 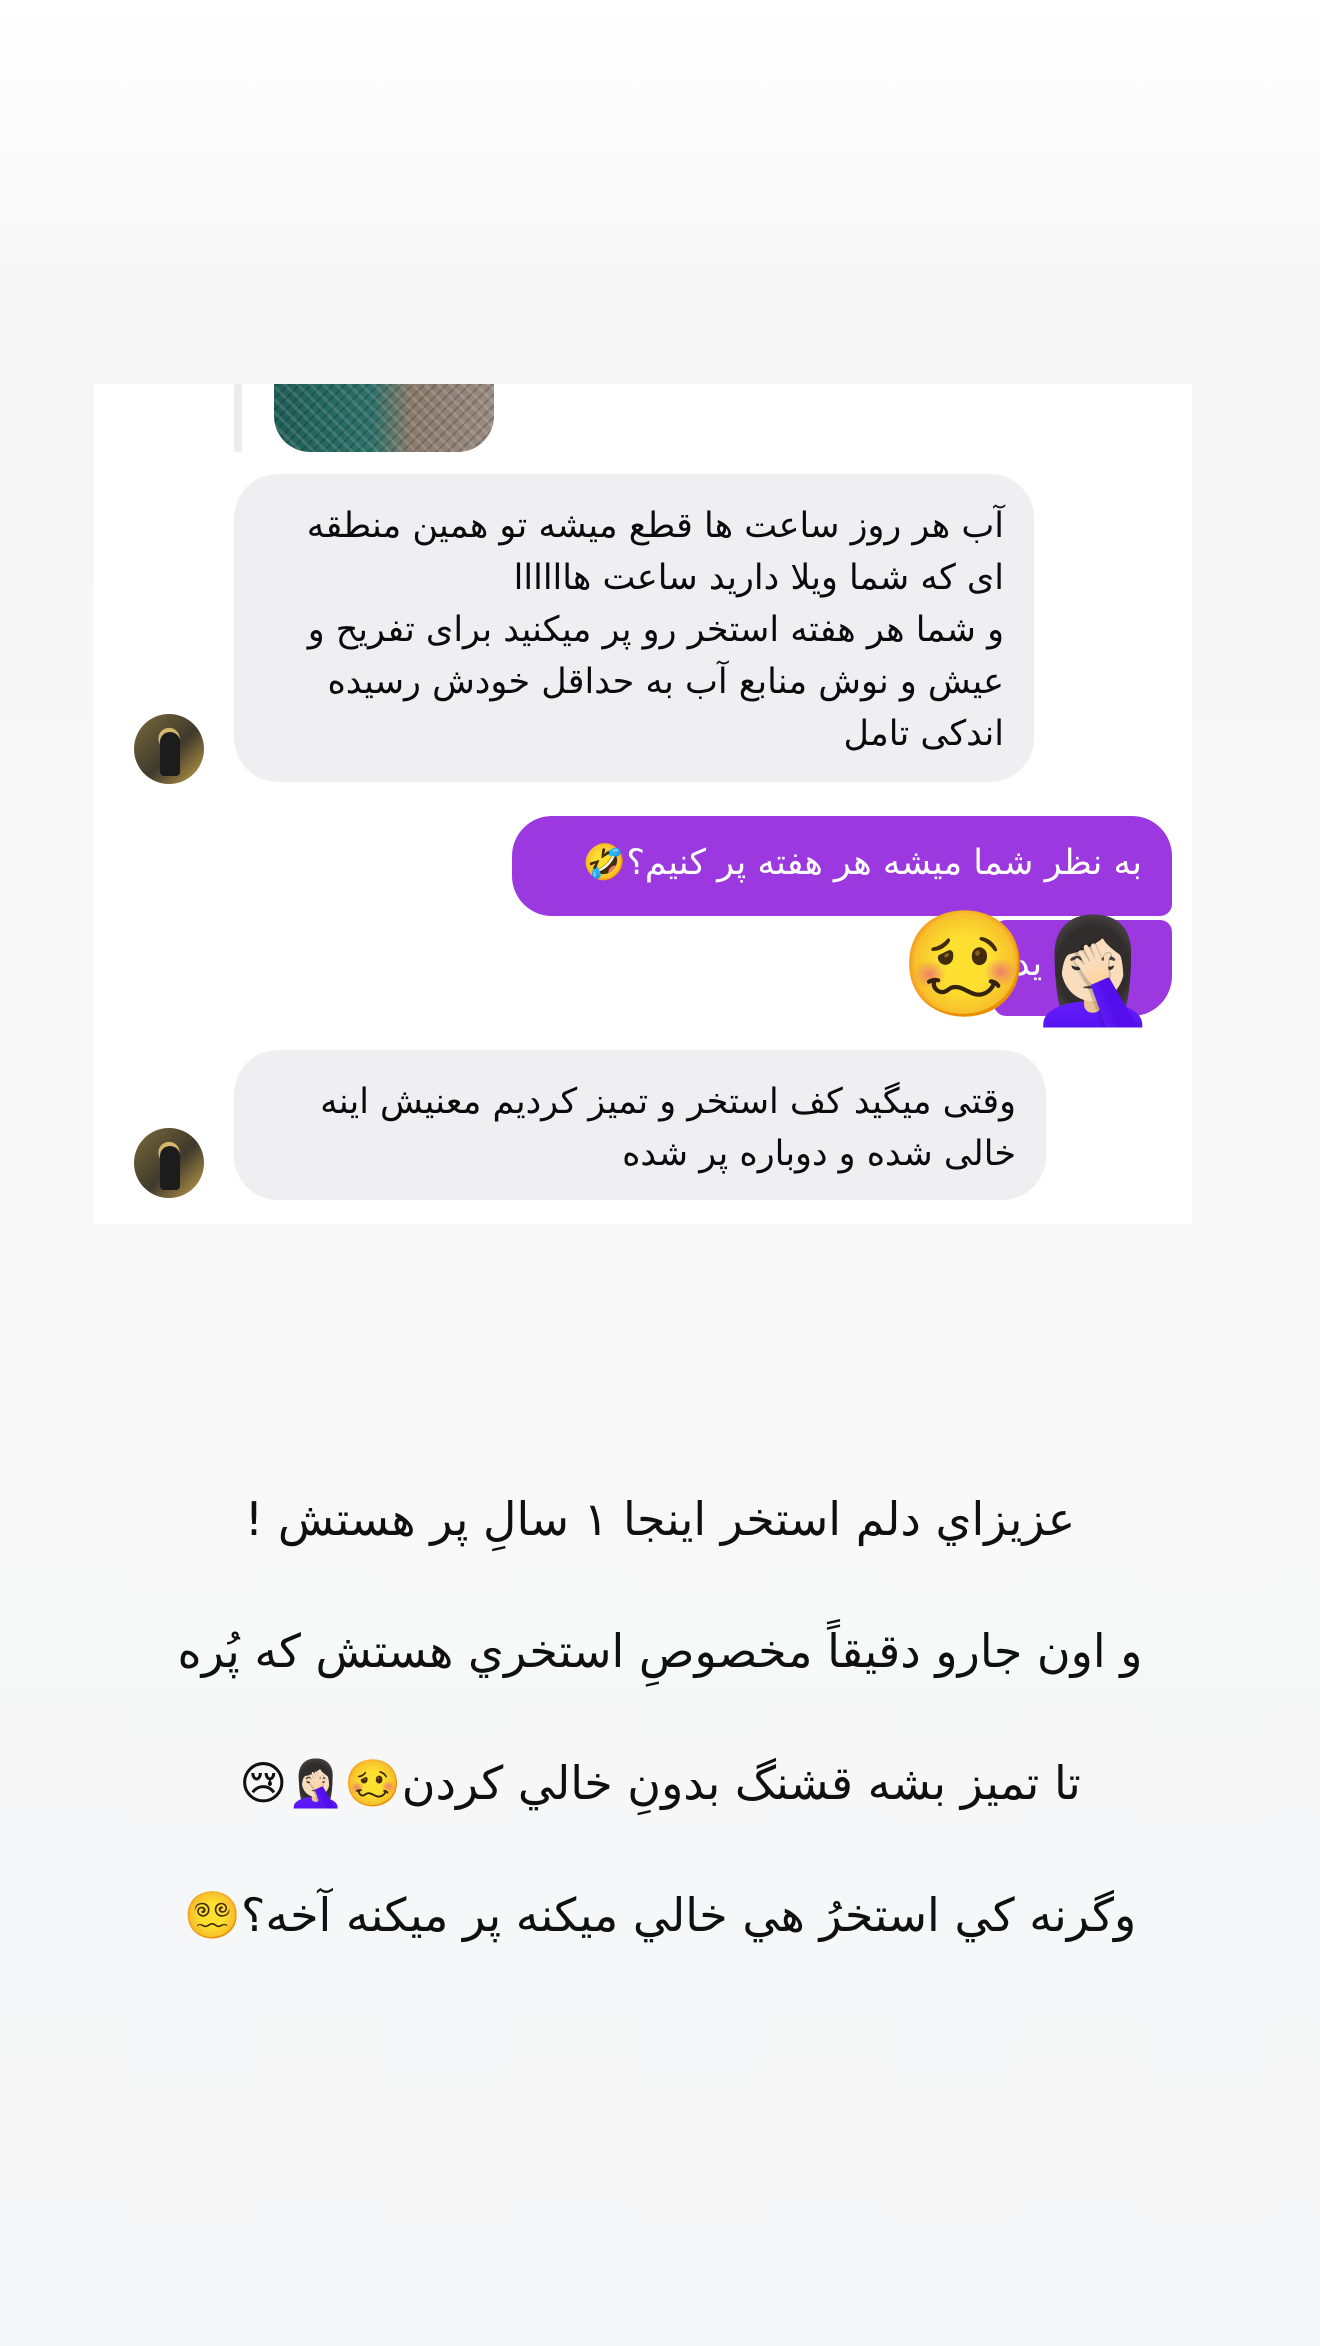 What do you see at coordinates (842, 866) in the screenshot?
I see `outgoing-message-bubble: به نظر شما میشه هر هفته پر کنیم؟🤣` at bounding box center [842, 866].